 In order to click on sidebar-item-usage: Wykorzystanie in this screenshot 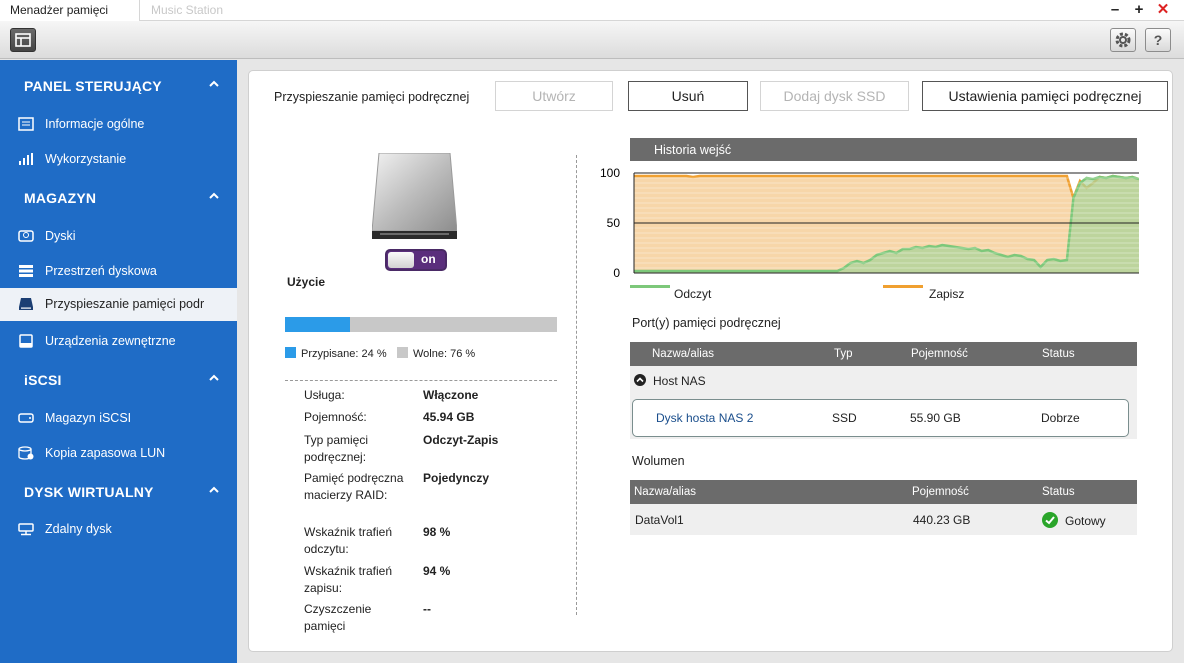, I will do `click(118, 159)`.